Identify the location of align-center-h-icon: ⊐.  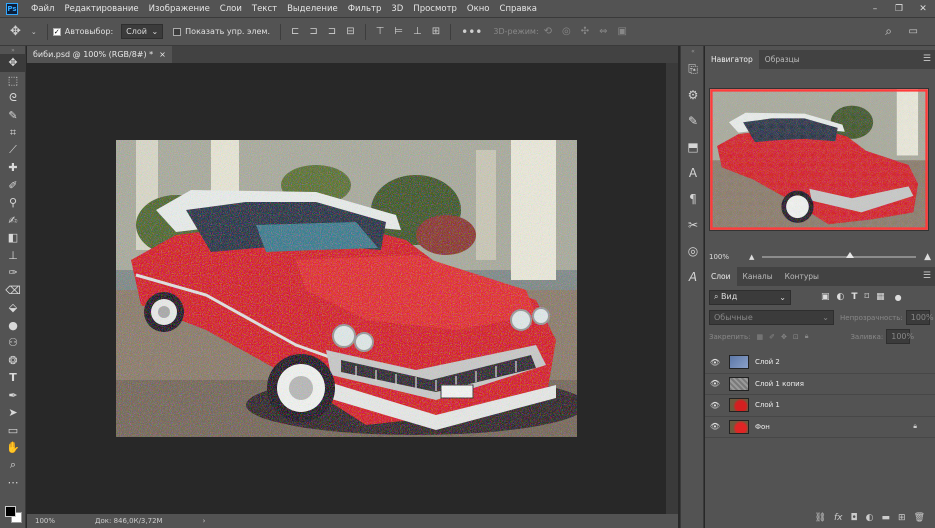
(313, 31).